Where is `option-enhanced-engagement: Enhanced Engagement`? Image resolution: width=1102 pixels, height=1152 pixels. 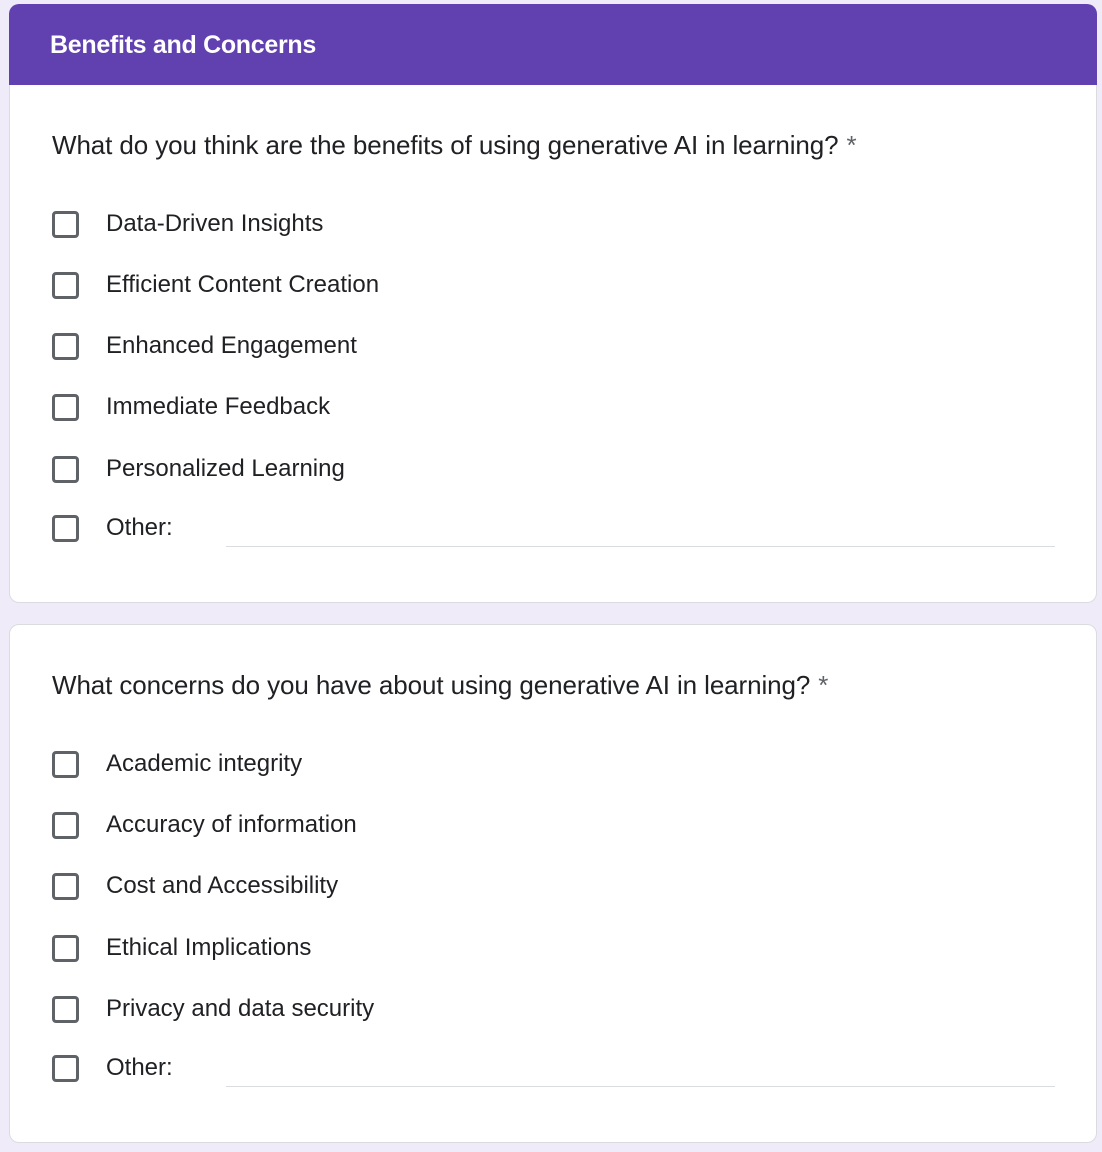 option-enhanced-engagement: Enhanced Engagement is located at coordinates (204, 346).